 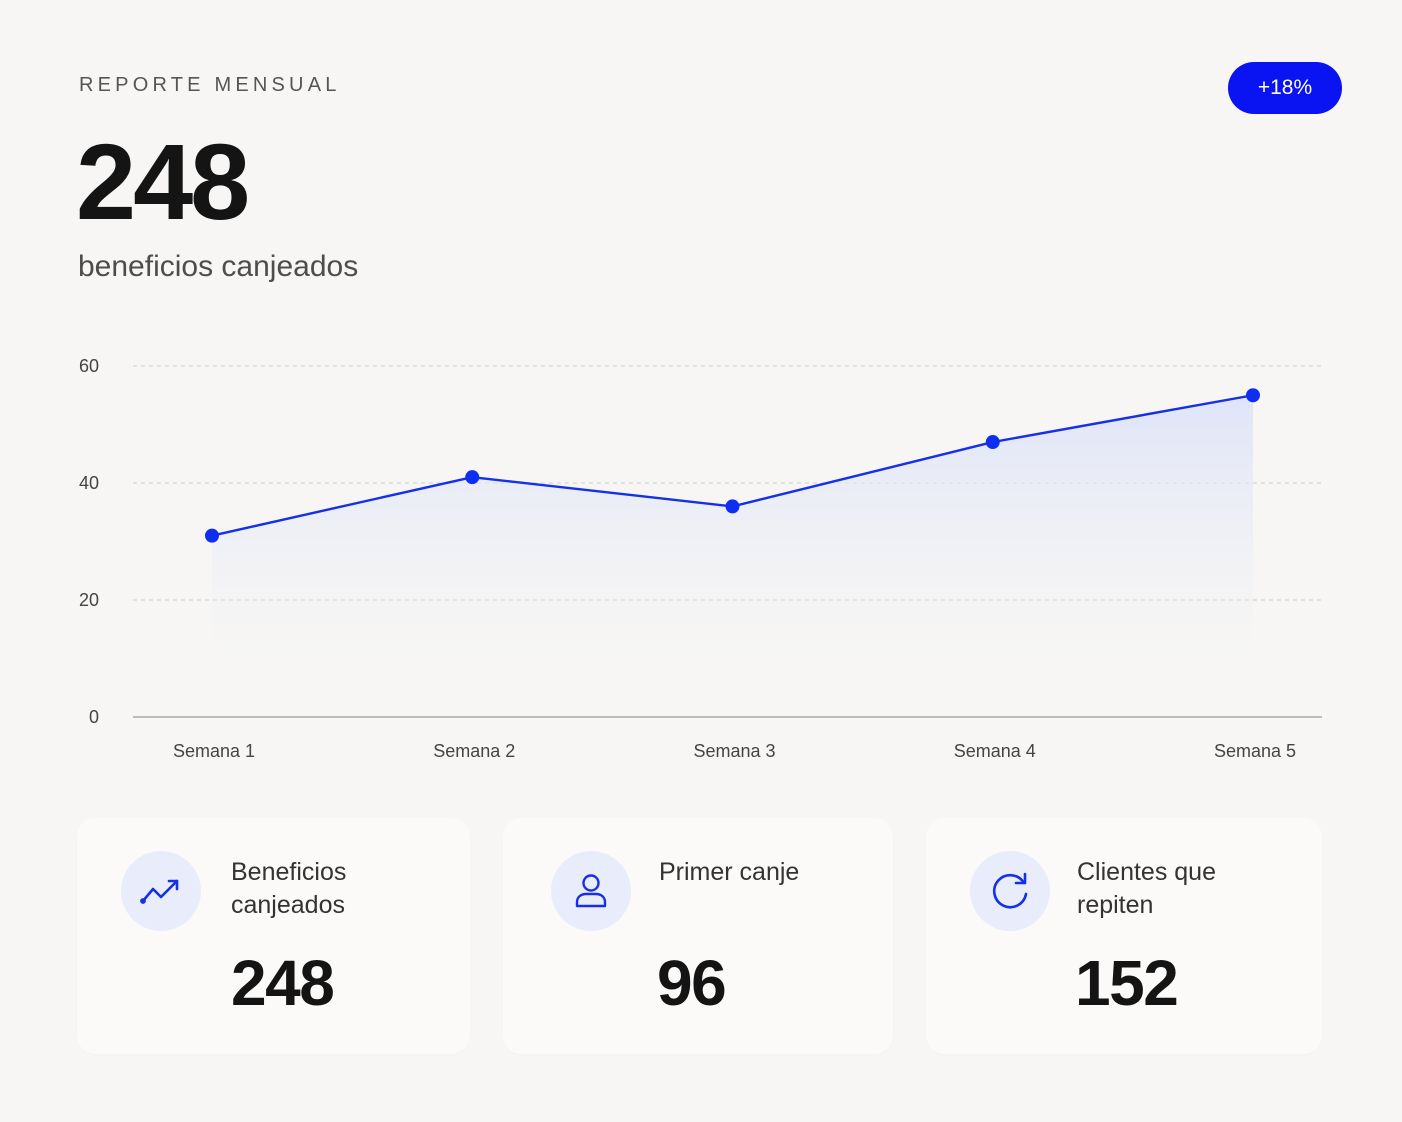 I want to click on user-icon, so click(x=591, y=891).